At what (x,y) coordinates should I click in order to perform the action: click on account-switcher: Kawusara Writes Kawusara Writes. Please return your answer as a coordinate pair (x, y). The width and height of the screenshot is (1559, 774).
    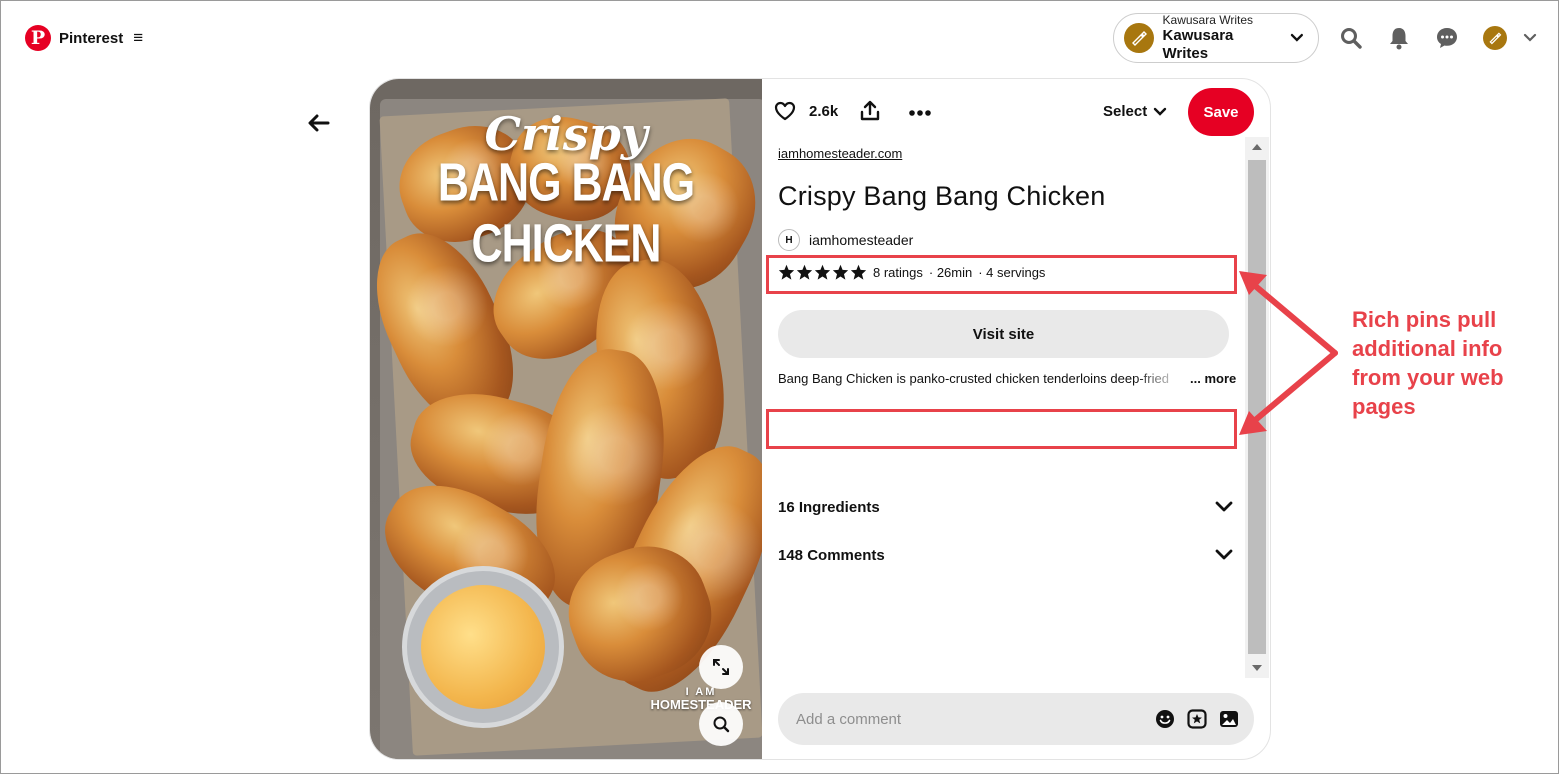
    Looking at the image, I should click on (1216, 38).